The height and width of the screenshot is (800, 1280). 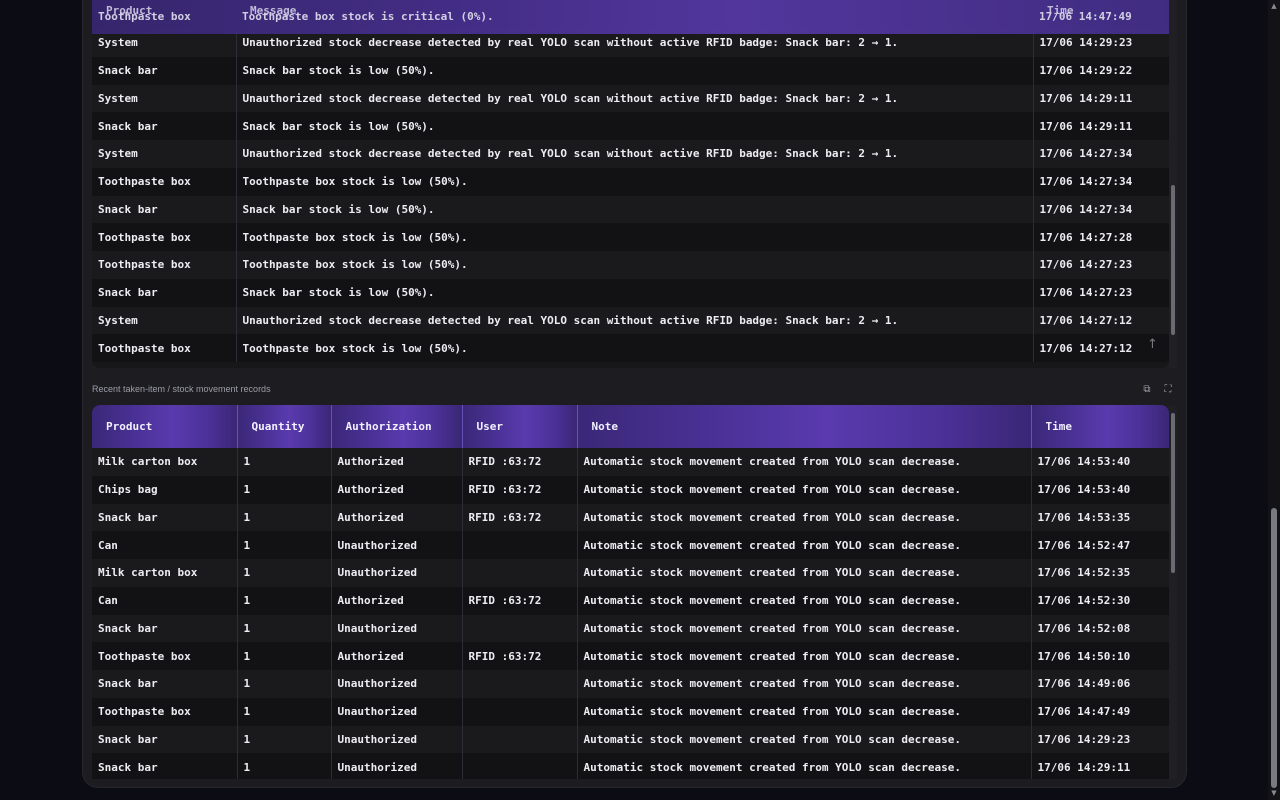 I want to click on movement-time-cell: 17/06 14:50:10, so click(x=1100, y=656).